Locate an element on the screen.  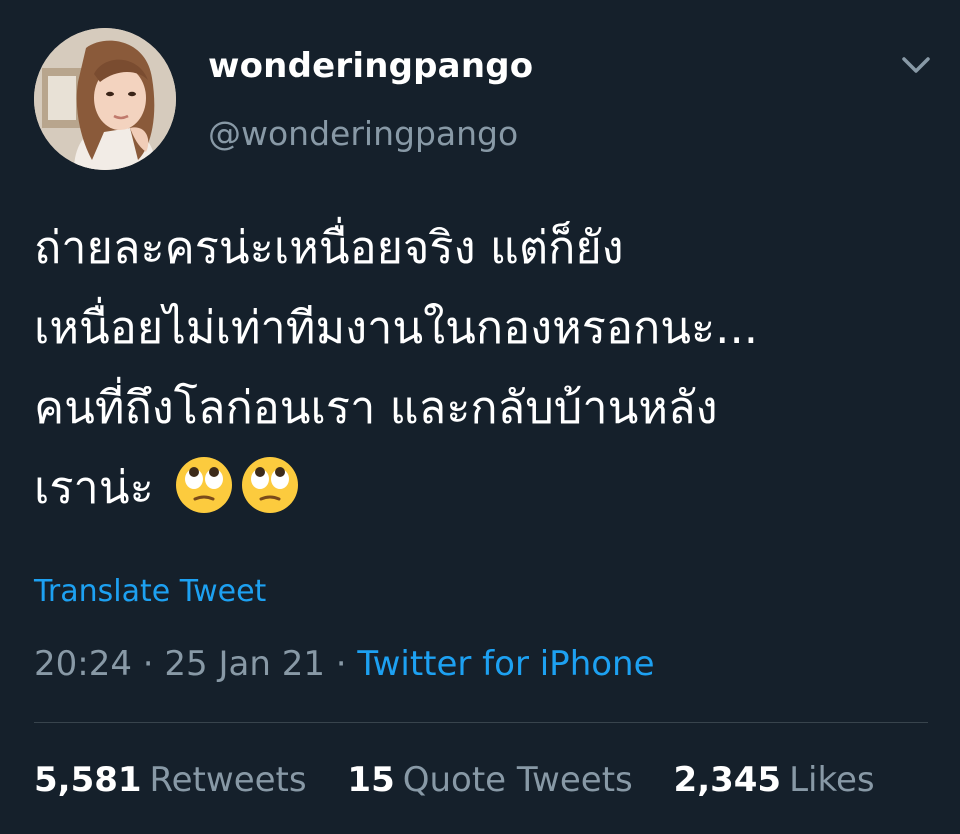
retweets-stat: 5,581 Retweets is located at coordinates (170, 780).